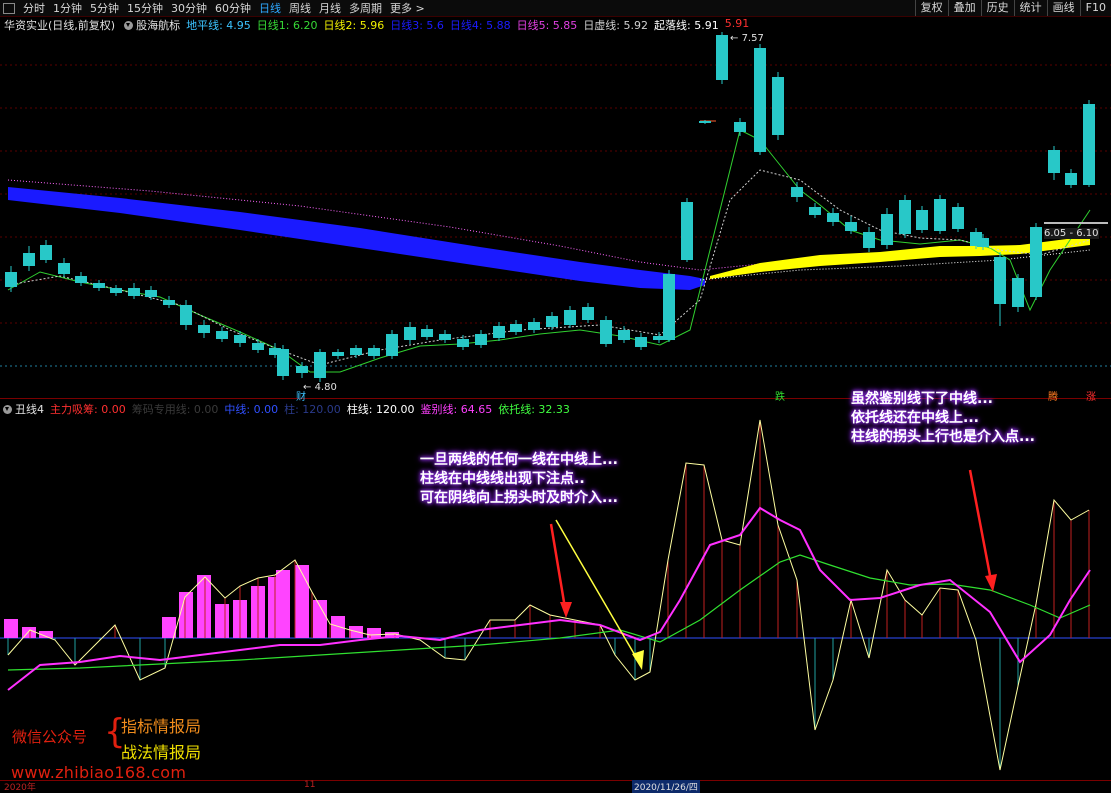 The height and width of the screenshot is (793, 1111). I want to click on period-tab-9: 多周期, so click(365, 8).